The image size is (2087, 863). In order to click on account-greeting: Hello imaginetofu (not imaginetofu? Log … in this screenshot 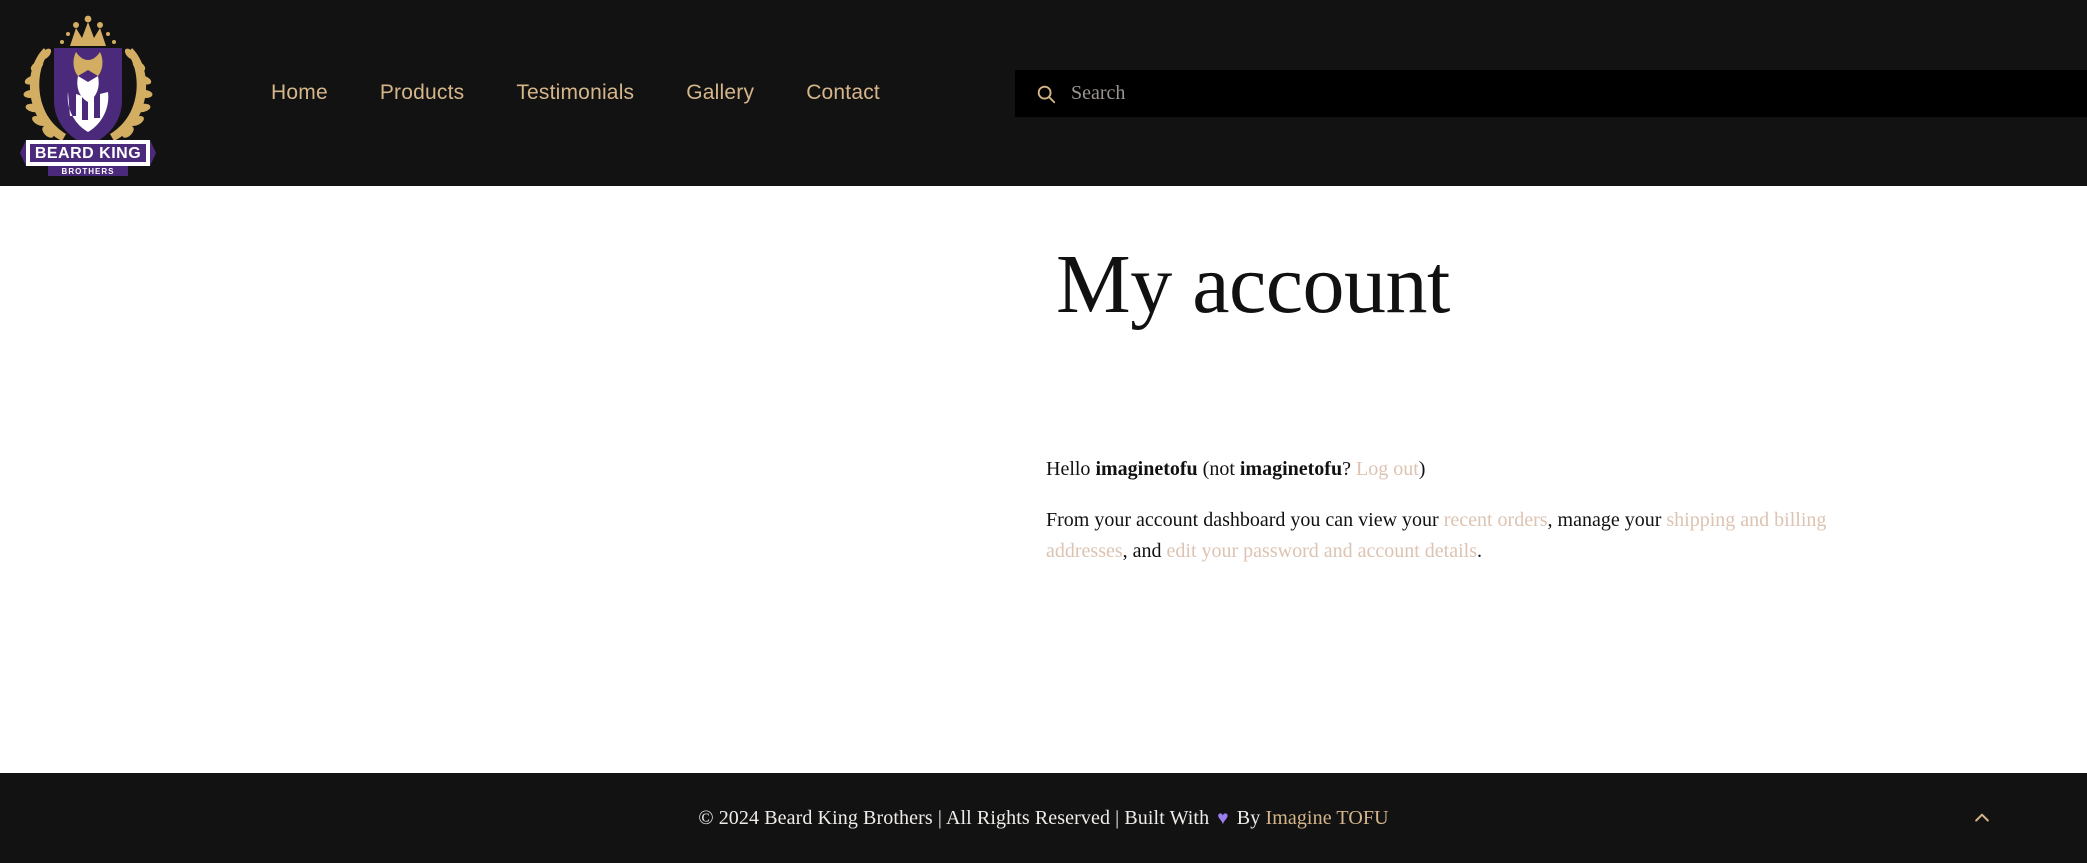, I will do `click(1456, 469)`.